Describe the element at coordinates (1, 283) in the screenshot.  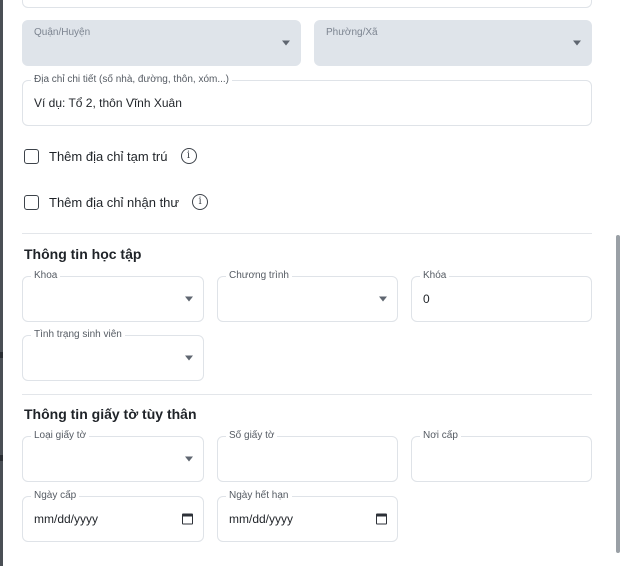
I see `left-window-edge` at that location.